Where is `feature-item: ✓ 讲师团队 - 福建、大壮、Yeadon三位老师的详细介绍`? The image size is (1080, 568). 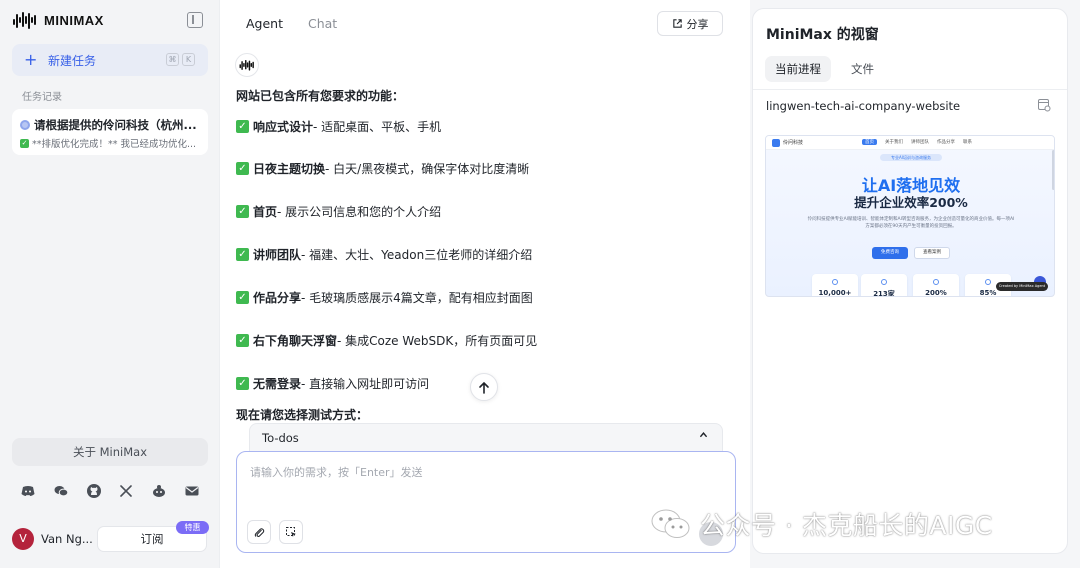
feature-item: ✓ 讲师团队 - 福建、大壮、Yeadon三位老师的详细介绍 is located at coordinates (384, 254).